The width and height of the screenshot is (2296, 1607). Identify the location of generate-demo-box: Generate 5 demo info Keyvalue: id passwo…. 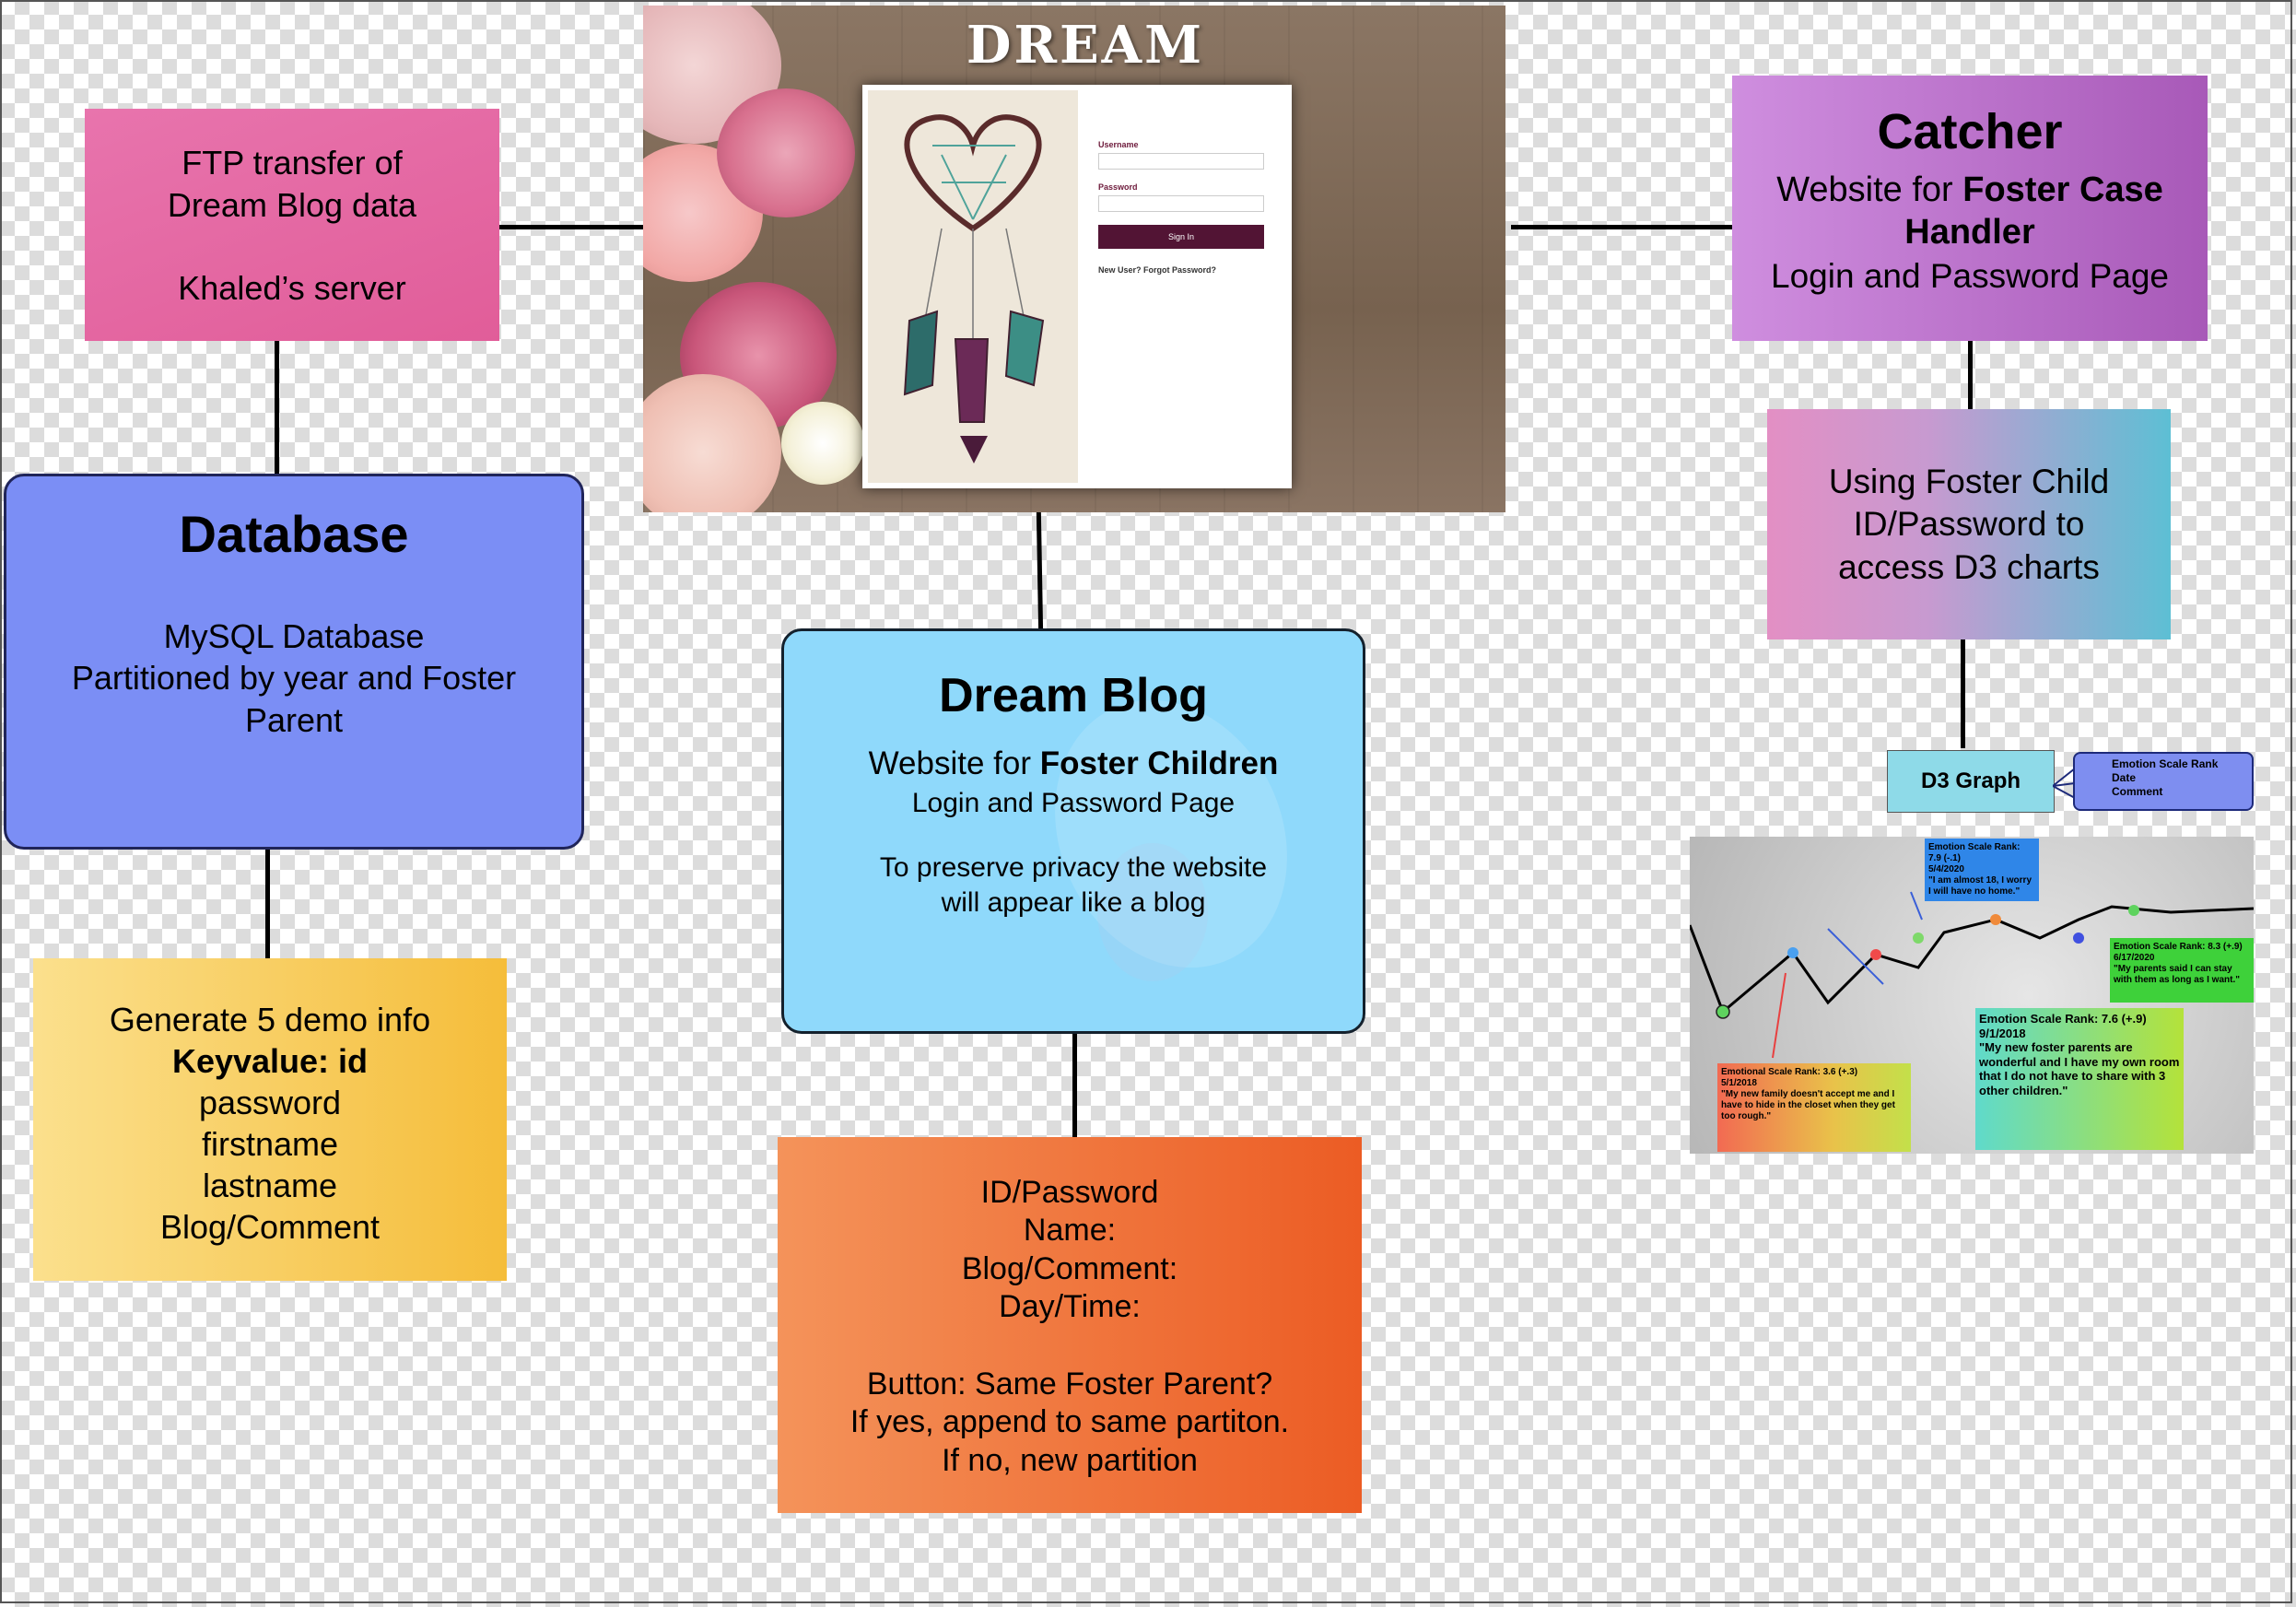
(270, 1119).